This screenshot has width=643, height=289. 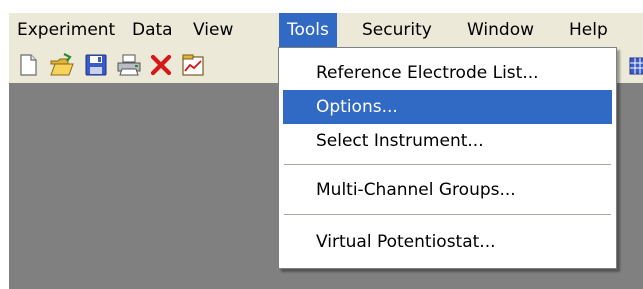 I want to click on print-icon, so click(x=129, y=65).